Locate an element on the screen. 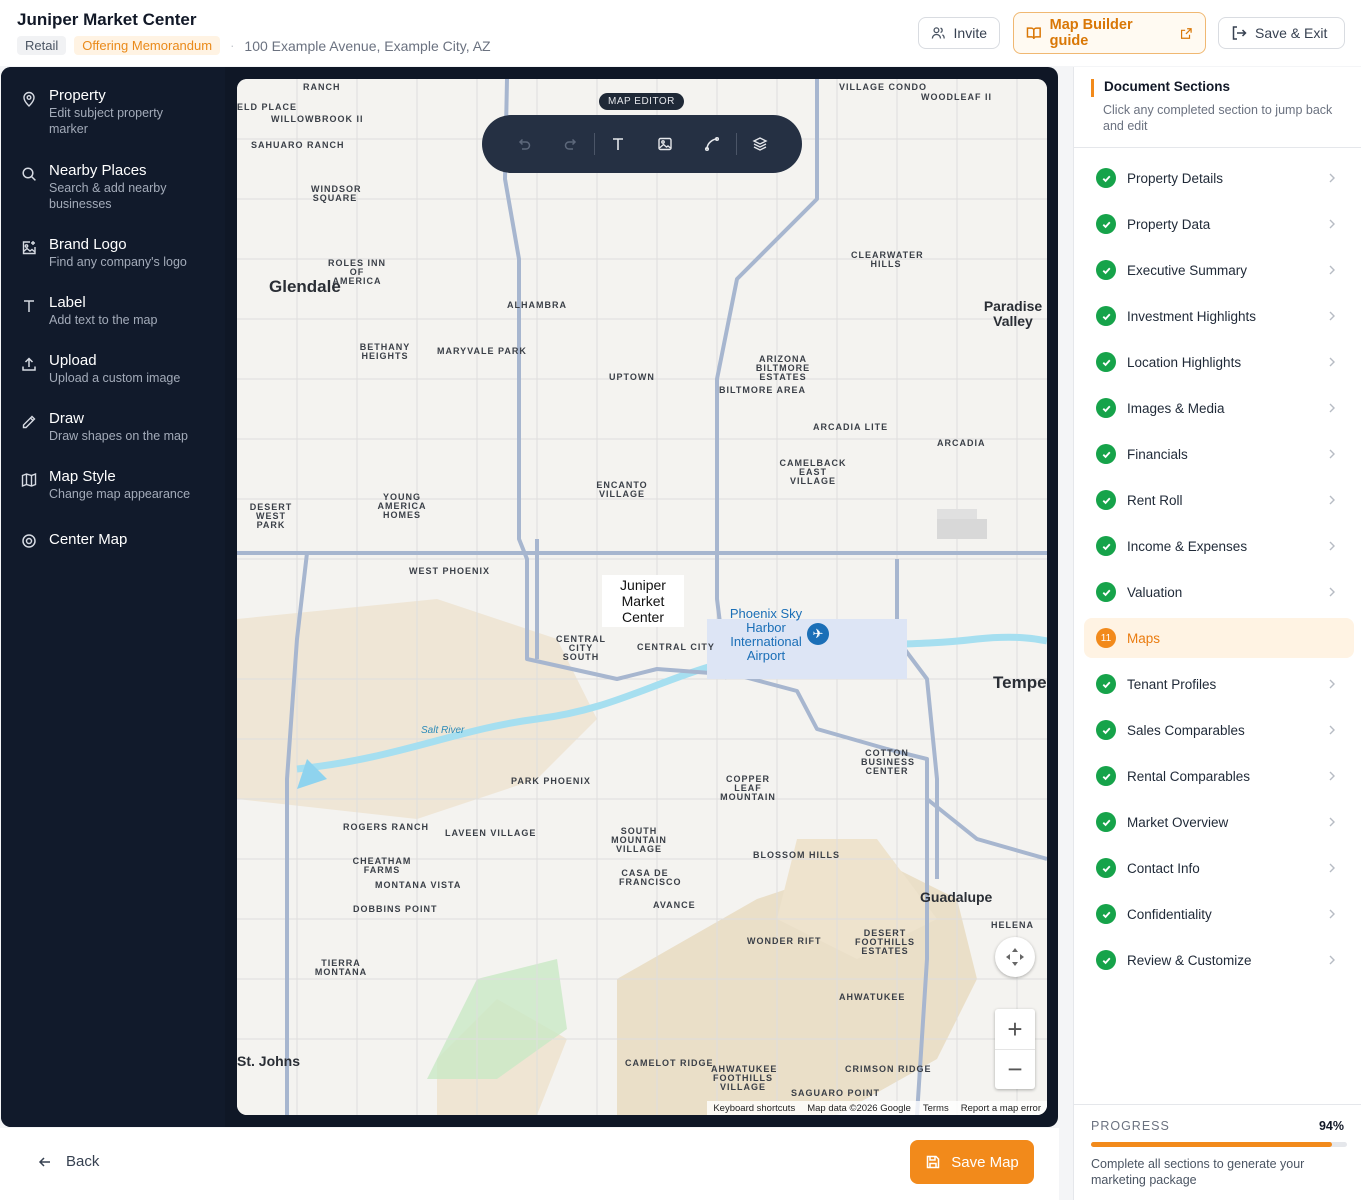  section-item: Contact Info is located at coordinates (1219, 868).